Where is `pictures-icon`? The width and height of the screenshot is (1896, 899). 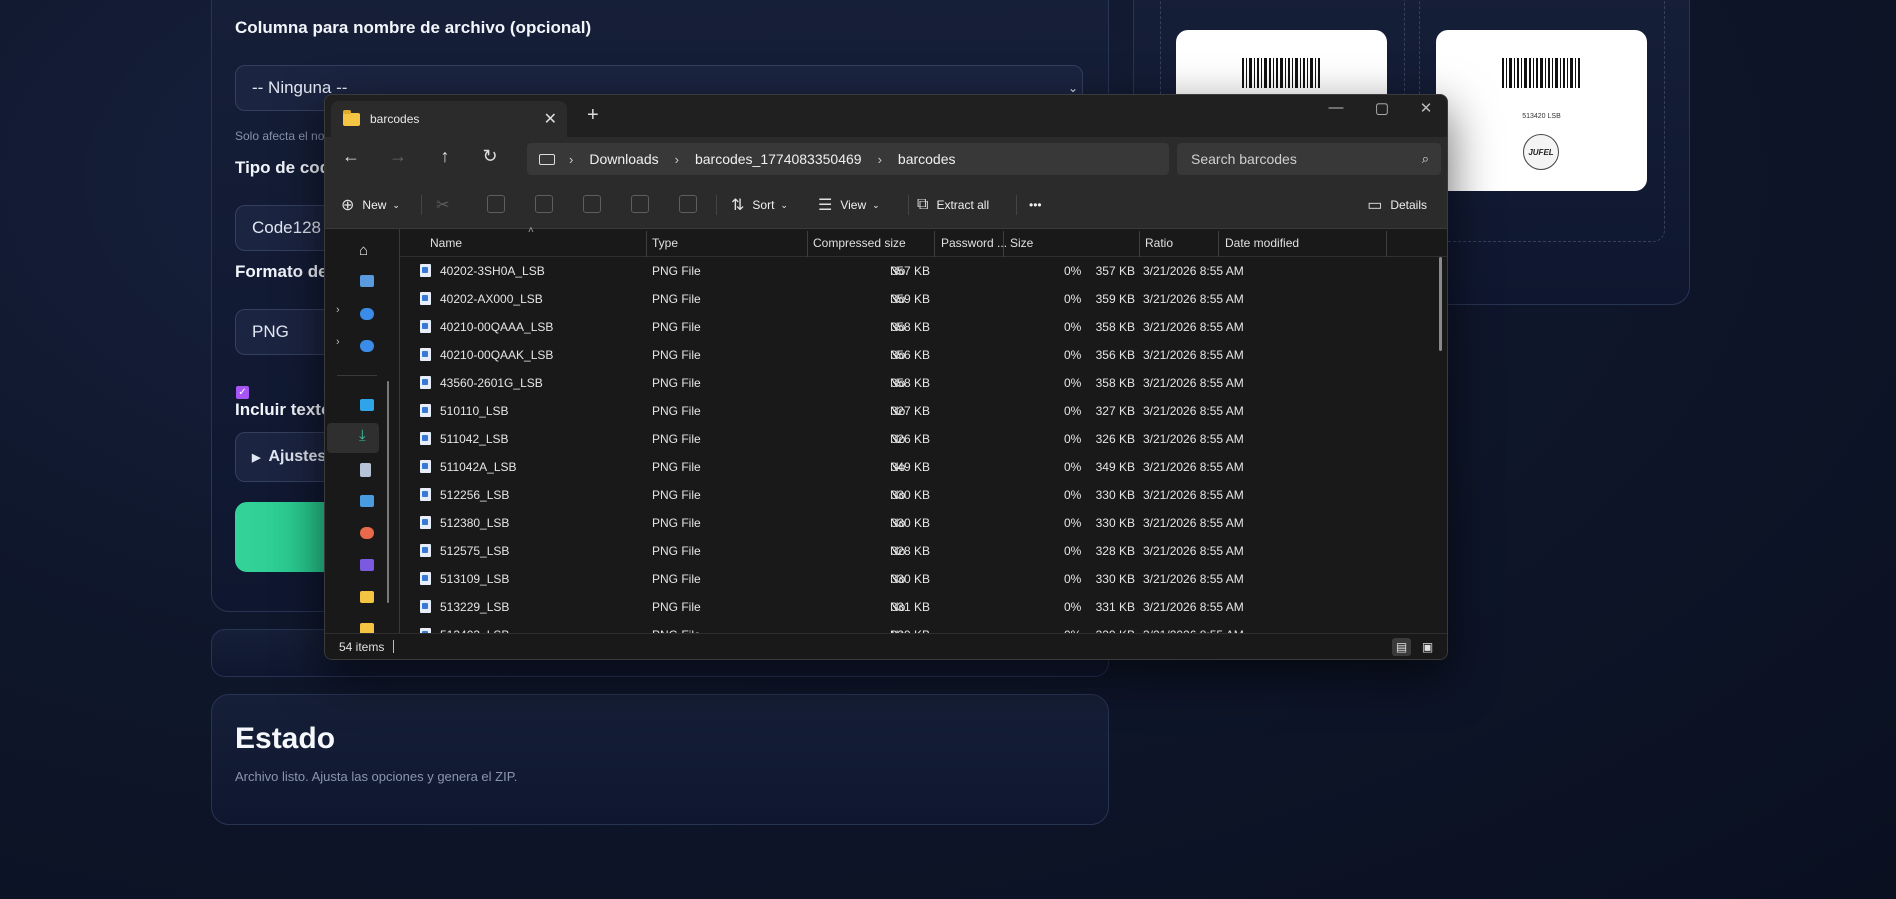 pictures-icon is located at coordinates (367, 501).